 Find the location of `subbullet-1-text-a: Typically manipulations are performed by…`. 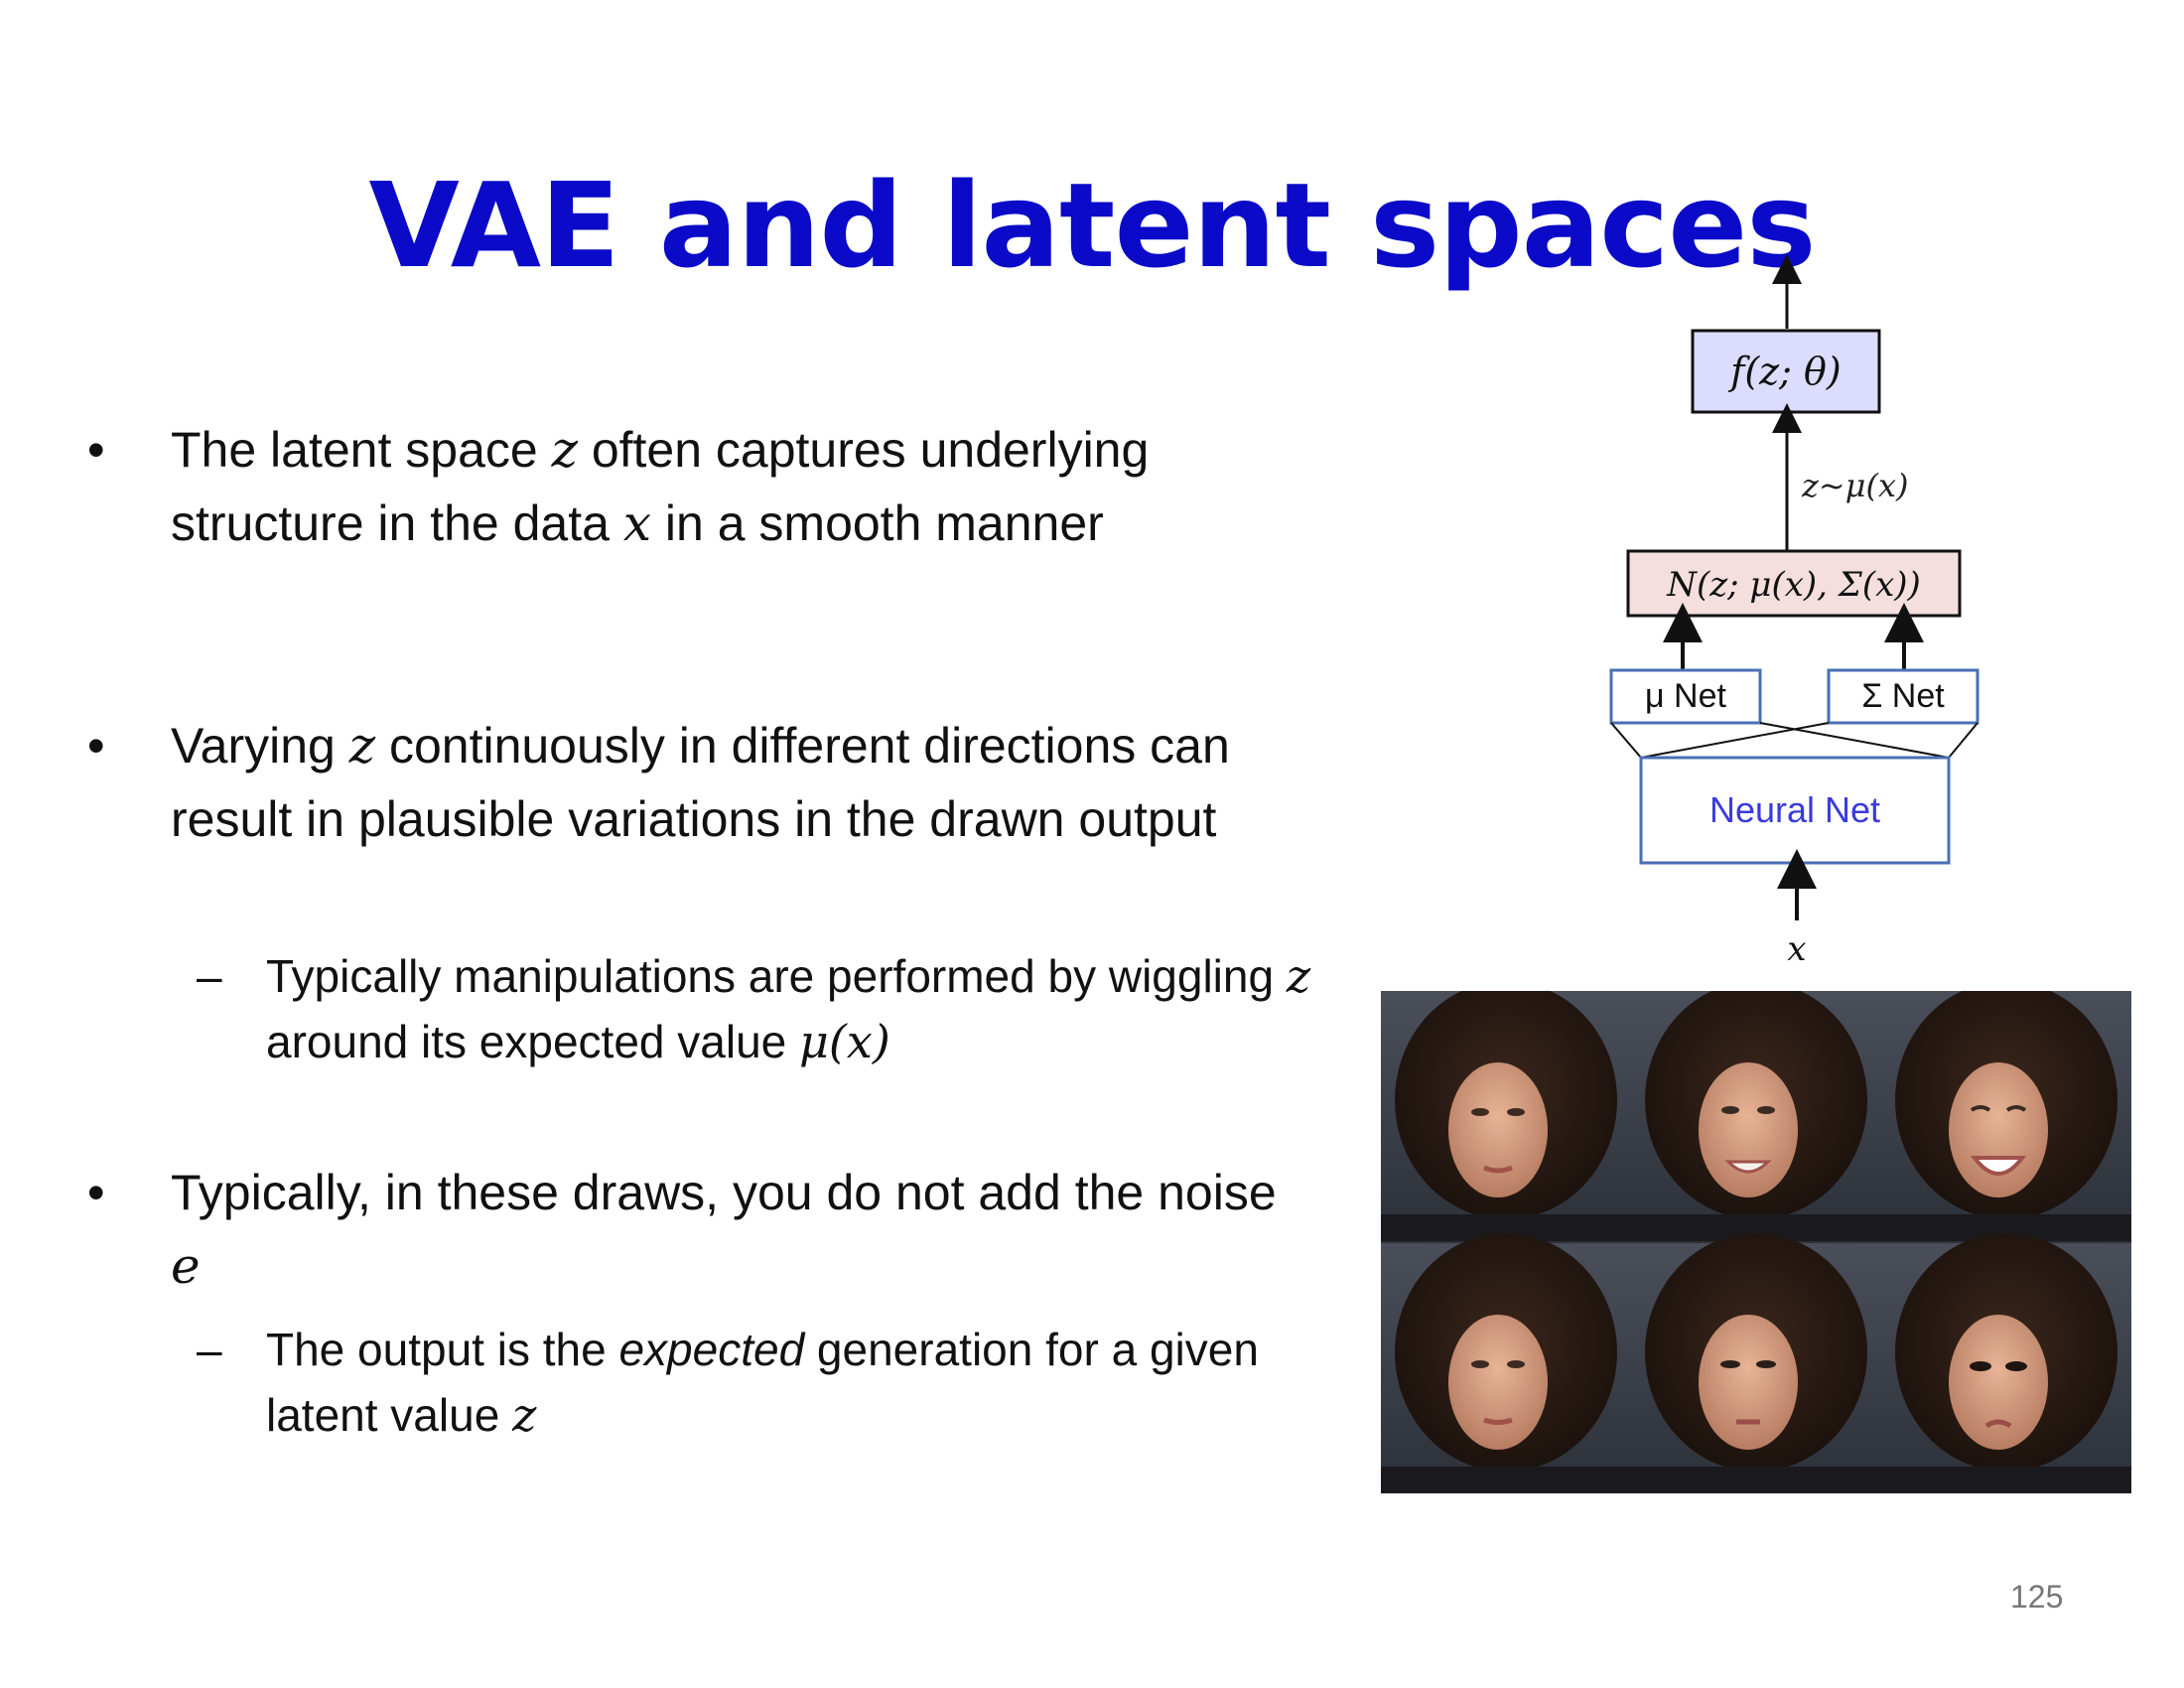

subbullet-1-text-a: Typically manipulations are performed by… is located at coordinates (776, 976).